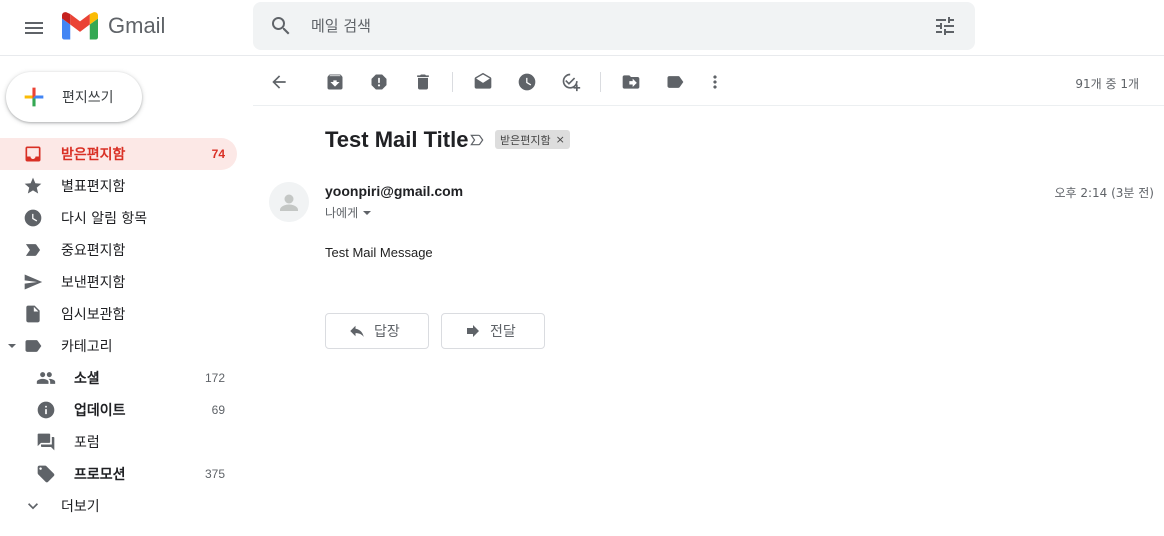 The height and width of the screenshot is (536, 1164). Describe the element at coordinates (87, 379) in the screenshot. I see `sidebar-item-label: 소셜` at that location.